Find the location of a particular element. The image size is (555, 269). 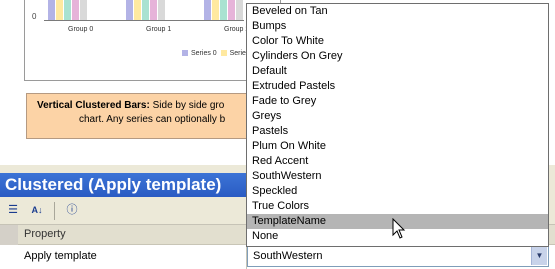

mouse-cursor-icon is located at coordinates (399, 228).